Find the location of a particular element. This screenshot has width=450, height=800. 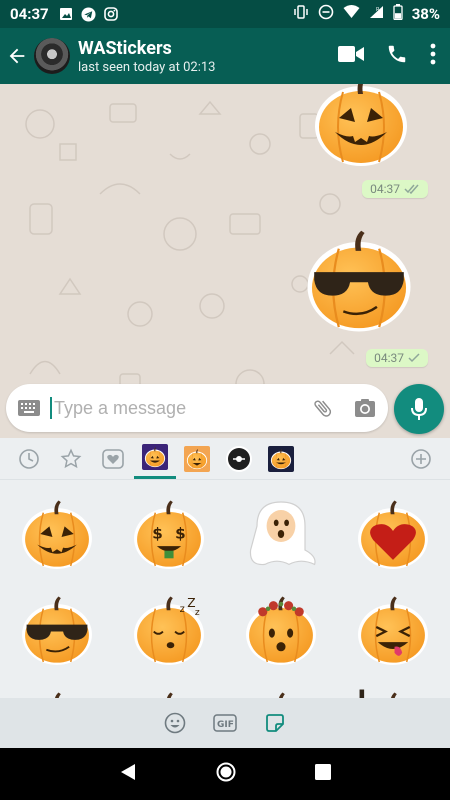

home-nav-icon is located at coordinates (226, 774).